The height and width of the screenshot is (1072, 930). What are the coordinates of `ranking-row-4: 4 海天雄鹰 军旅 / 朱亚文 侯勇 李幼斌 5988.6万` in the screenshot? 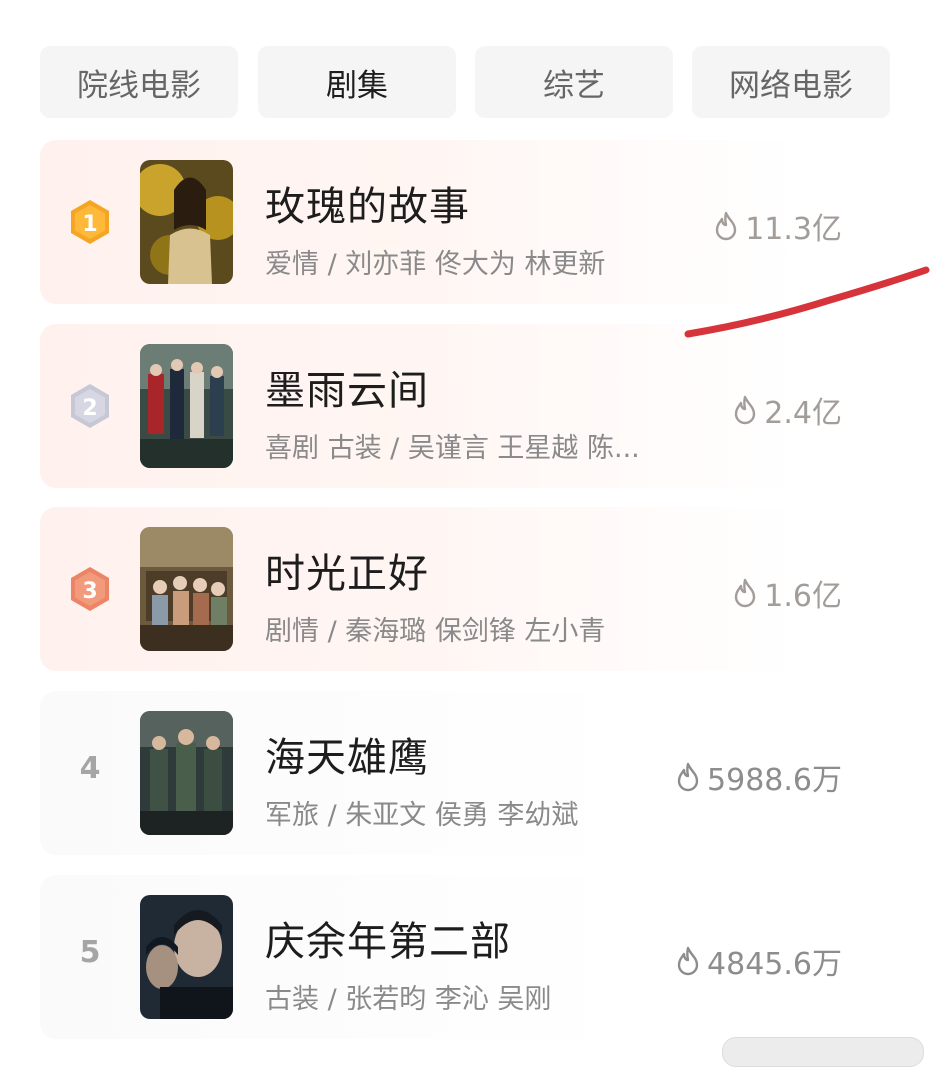 It's located at (465, 773).